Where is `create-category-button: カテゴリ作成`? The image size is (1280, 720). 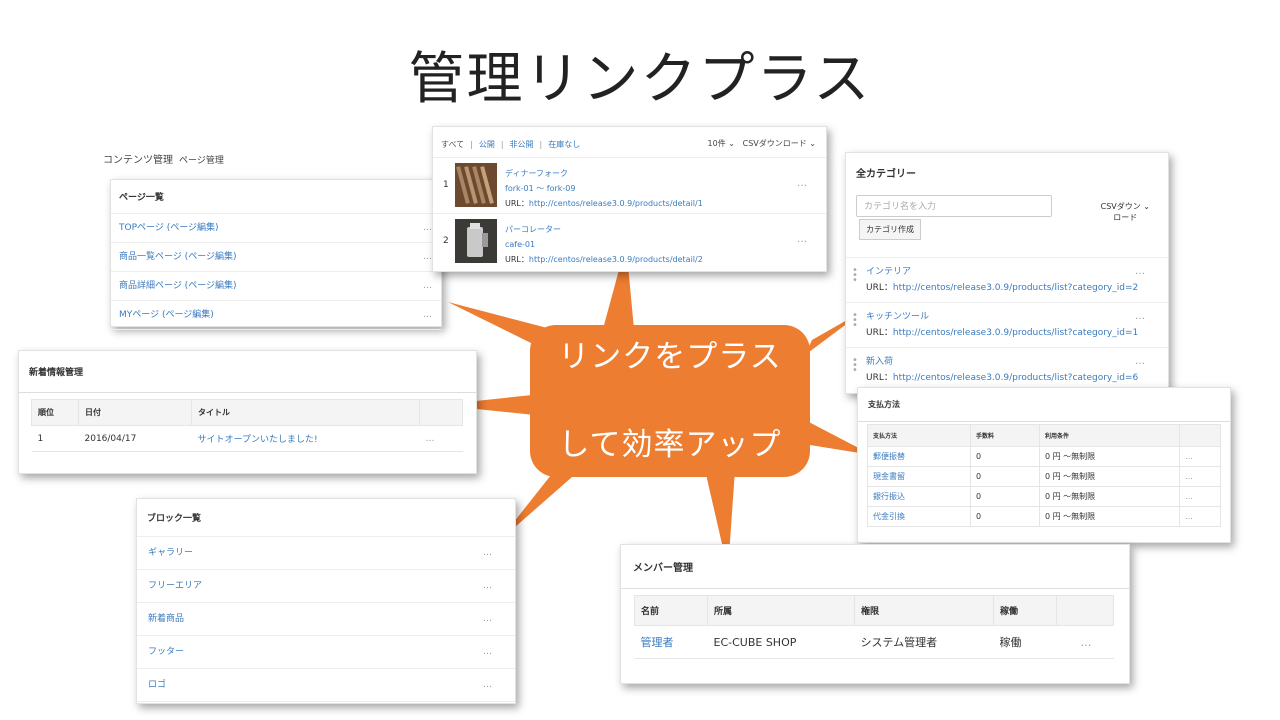
create-category-button: カテゴリ作成 is located at coordinates (890, 229).